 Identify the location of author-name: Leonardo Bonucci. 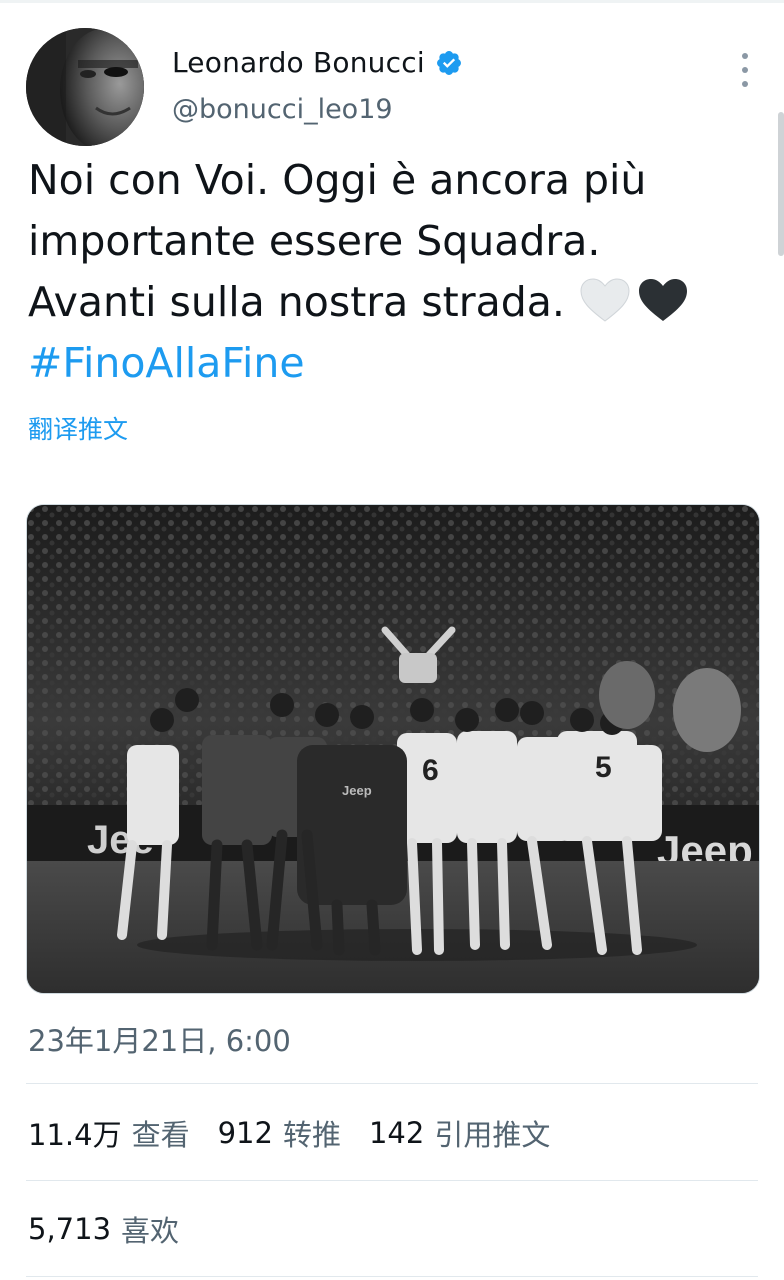
(298, 62).